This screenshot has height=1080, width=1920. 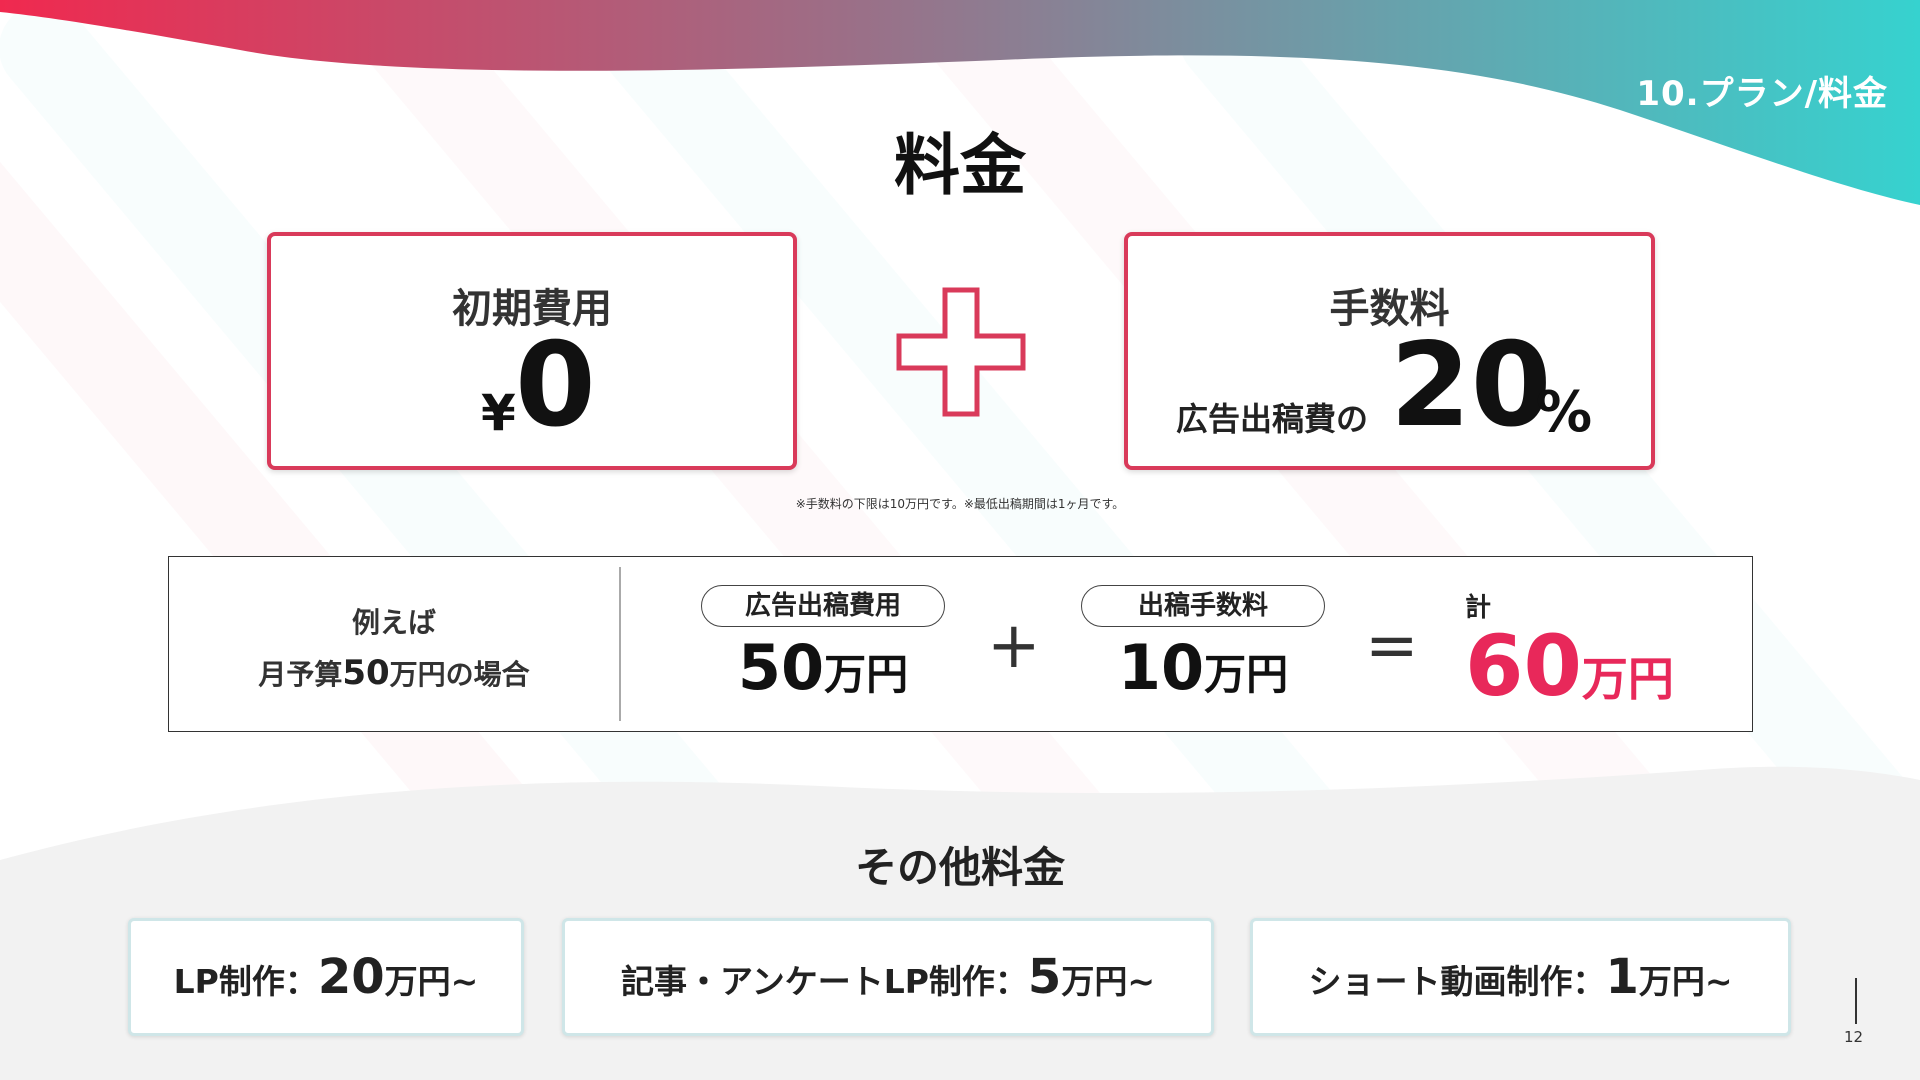 What do you see at coordinates (1014, 646) in the screenshot?
I see `example-plus-sign: +` at bounding box center [1014, 646].